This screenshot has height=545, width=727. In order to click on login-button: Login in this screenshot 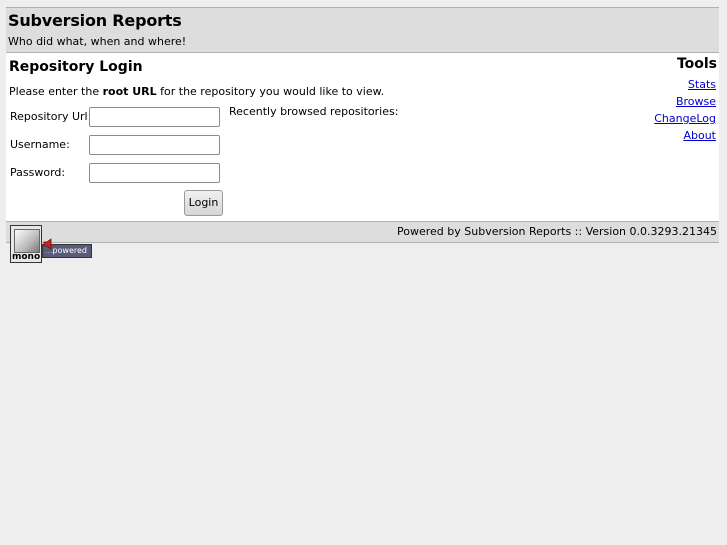, I will do `click(203, 203)`.